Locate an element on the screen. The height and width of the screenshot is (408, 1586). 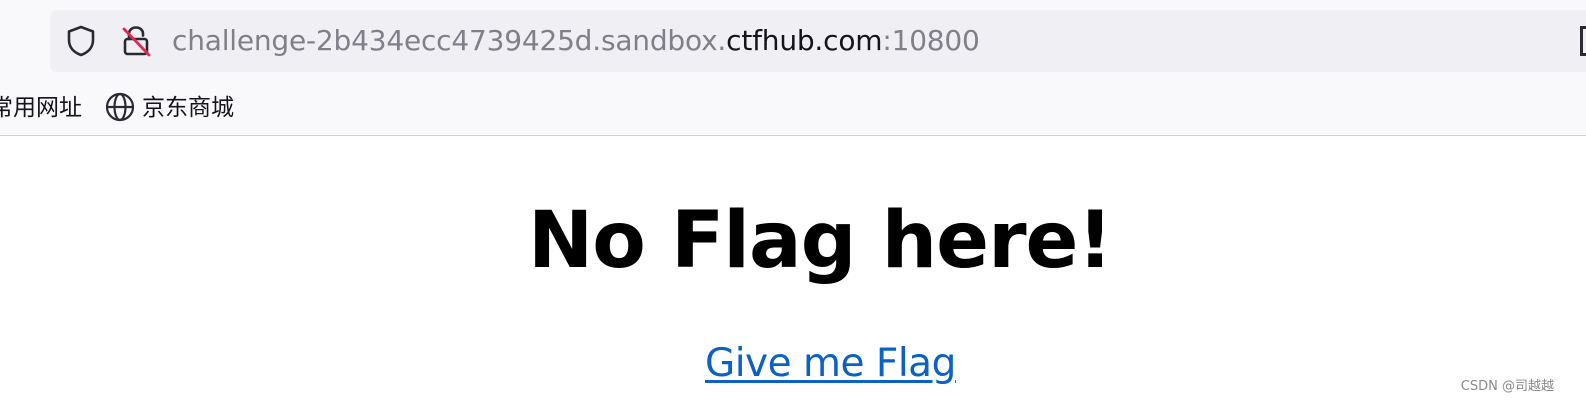
toolbar-edge-icon is located at coordinates (1583, 41).